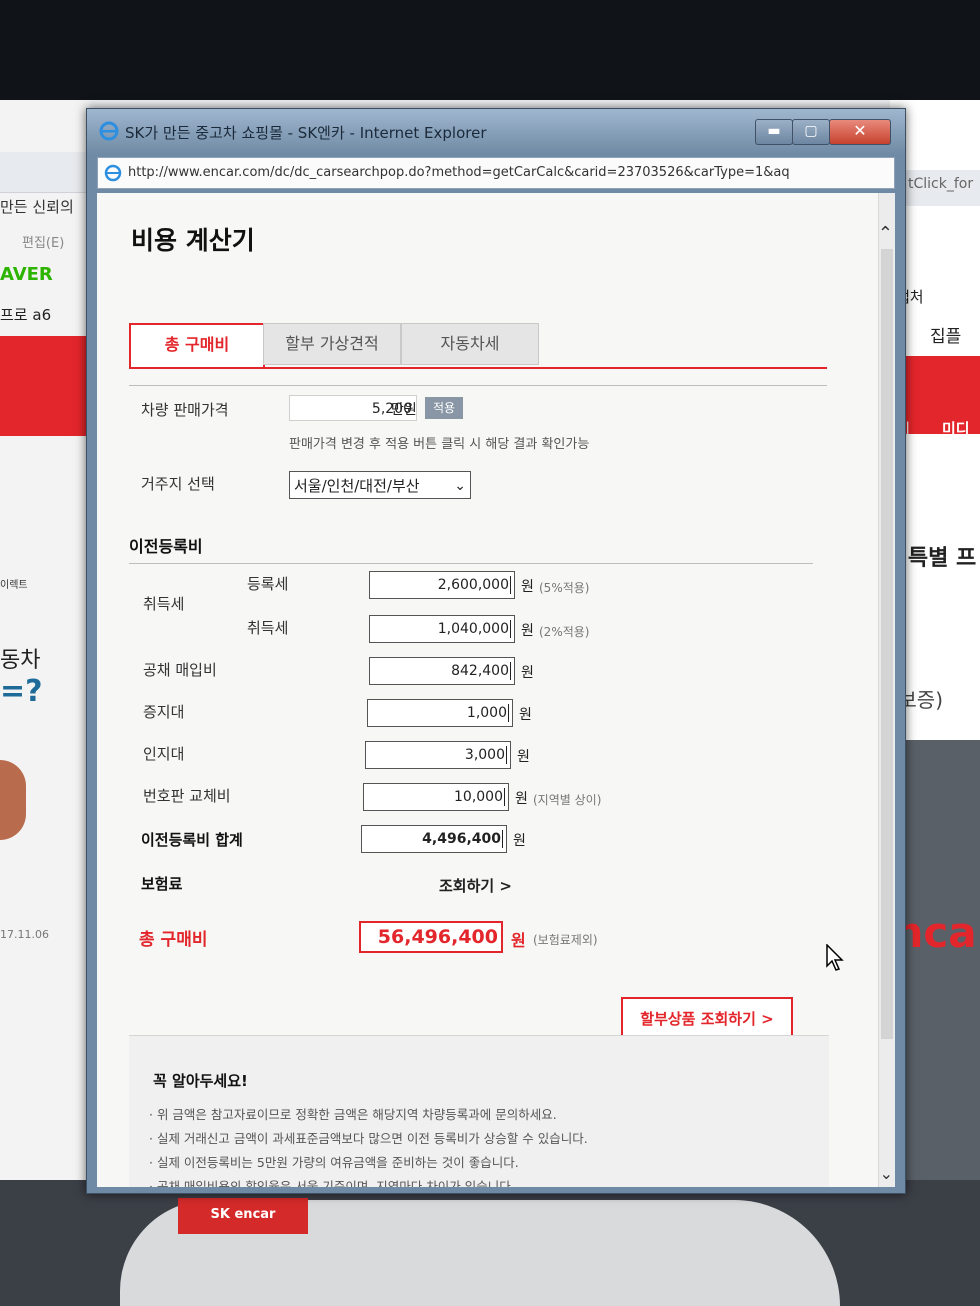 Image resolution: width=980 pixels, height=1306 pixels. Describe the element at coordinates (24, 934) in the screenshot. I see `background-date: 17.11.06` at that location.